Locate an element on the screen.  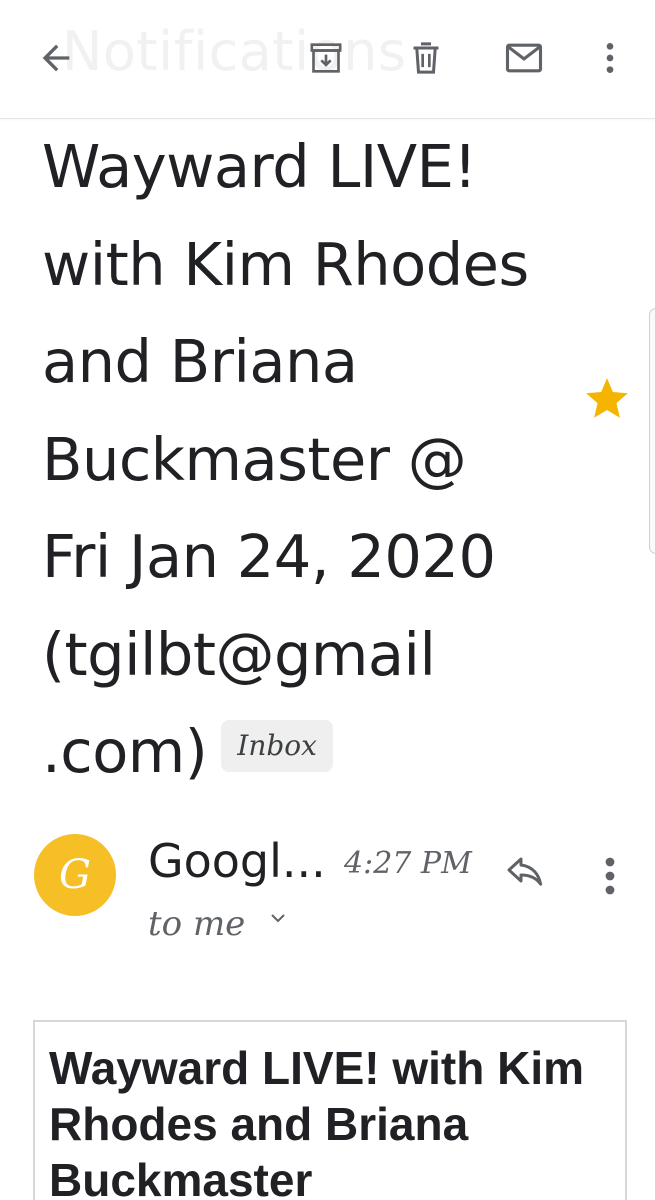
trash-icon is located at coordinates (426, 58).